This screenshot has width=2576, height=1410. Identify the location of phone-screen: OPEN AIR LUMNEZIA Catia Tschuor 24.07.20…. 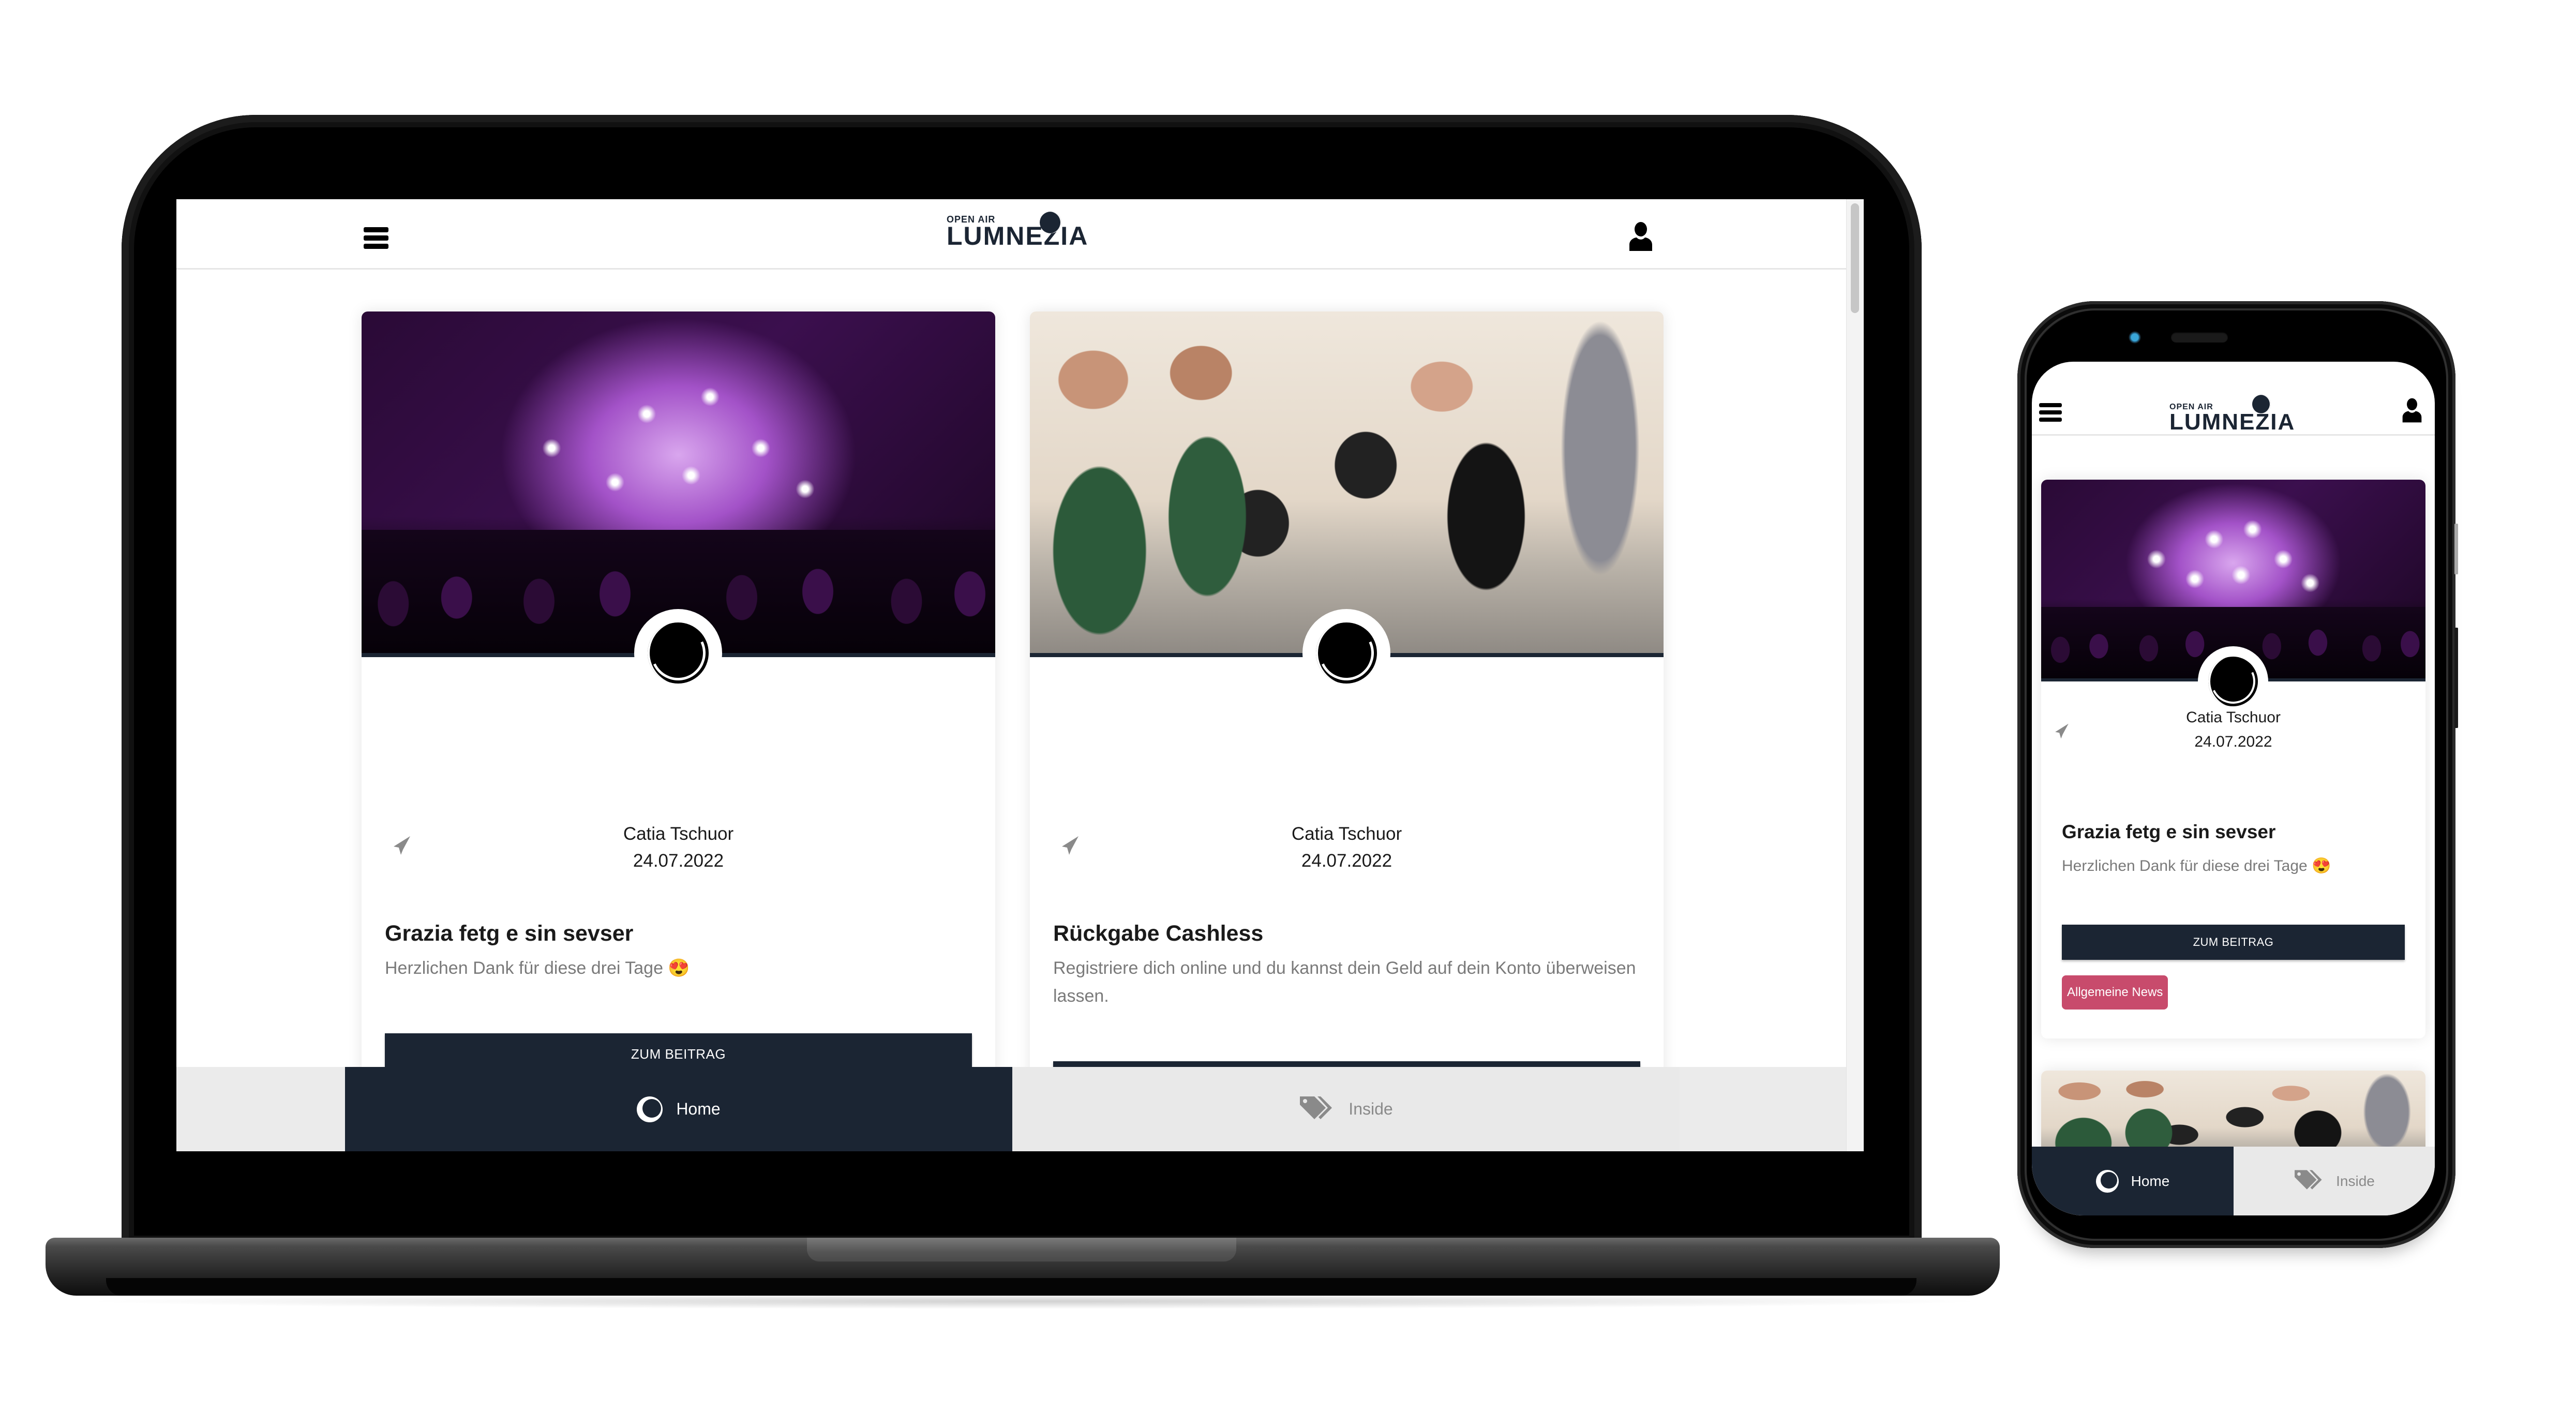
(2233, 789).